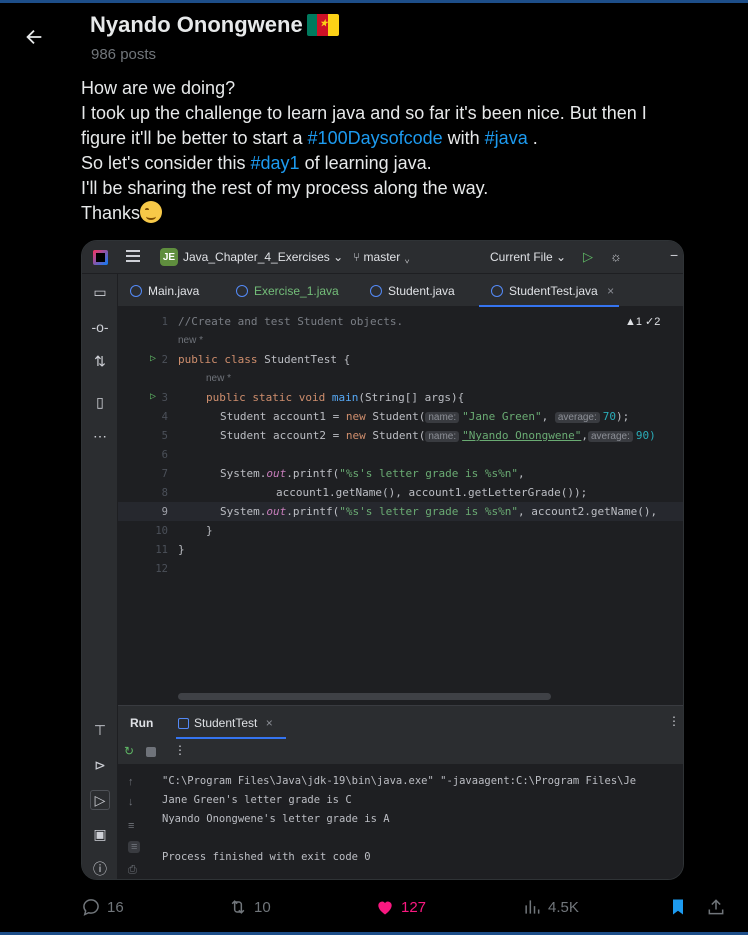 The height and width of the screenshot is (935, 748). Describe the element at coordinates (183, 723) in the screenshot. I see `app-icon` at that location.